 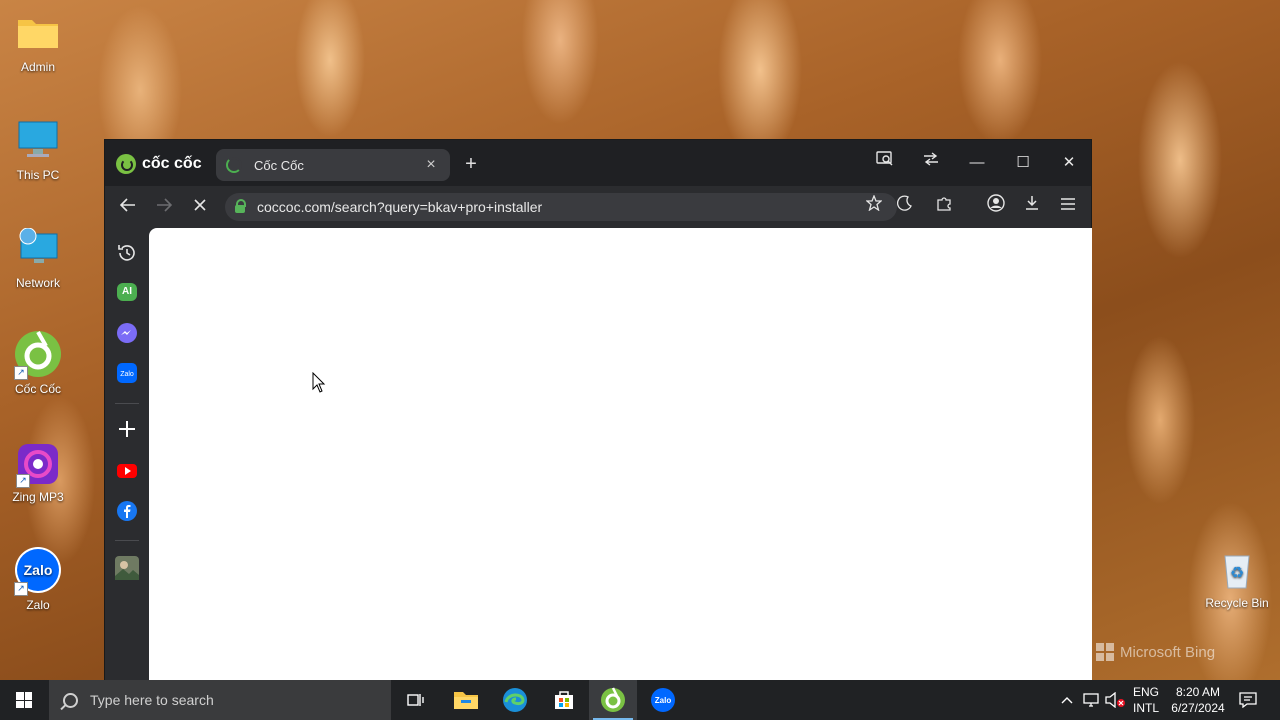 I want to click on sidebar-item-ai: AI, so click(x=127, y=292).